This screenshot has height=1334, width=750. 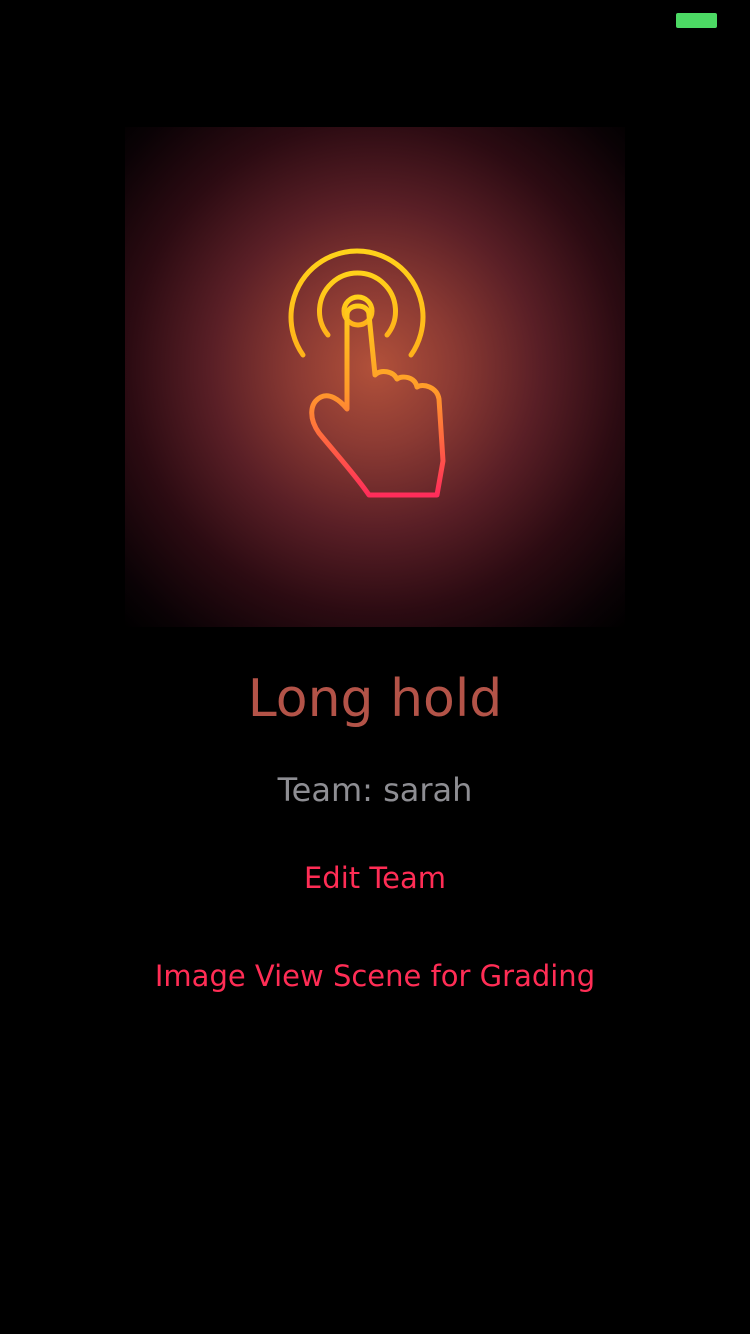 What do you see at coordinates (375, 878) in the screenshot?
I see `edit-team-button: Edit Team` at bounding box center [375, 878].